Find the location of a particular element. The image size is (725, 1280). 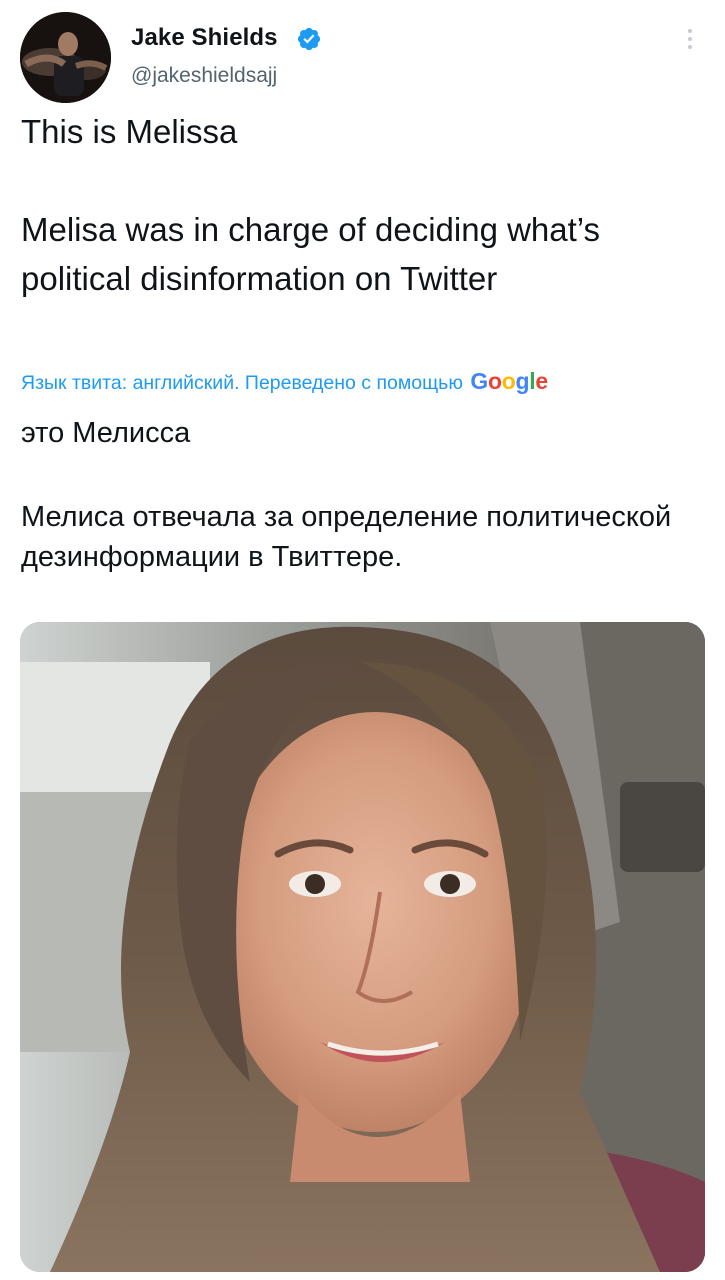

author-handle: @jakeshieldsajj is located at coordinates (204, 76).